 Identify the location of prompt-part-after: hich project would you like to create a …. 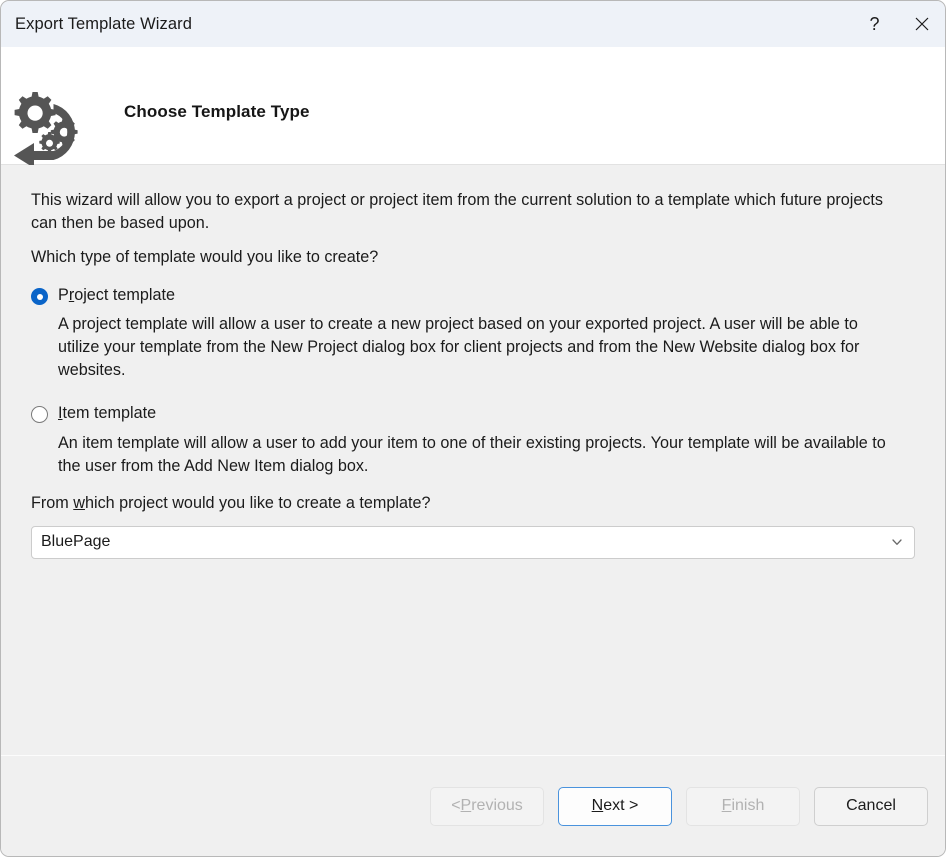
(257, 502).